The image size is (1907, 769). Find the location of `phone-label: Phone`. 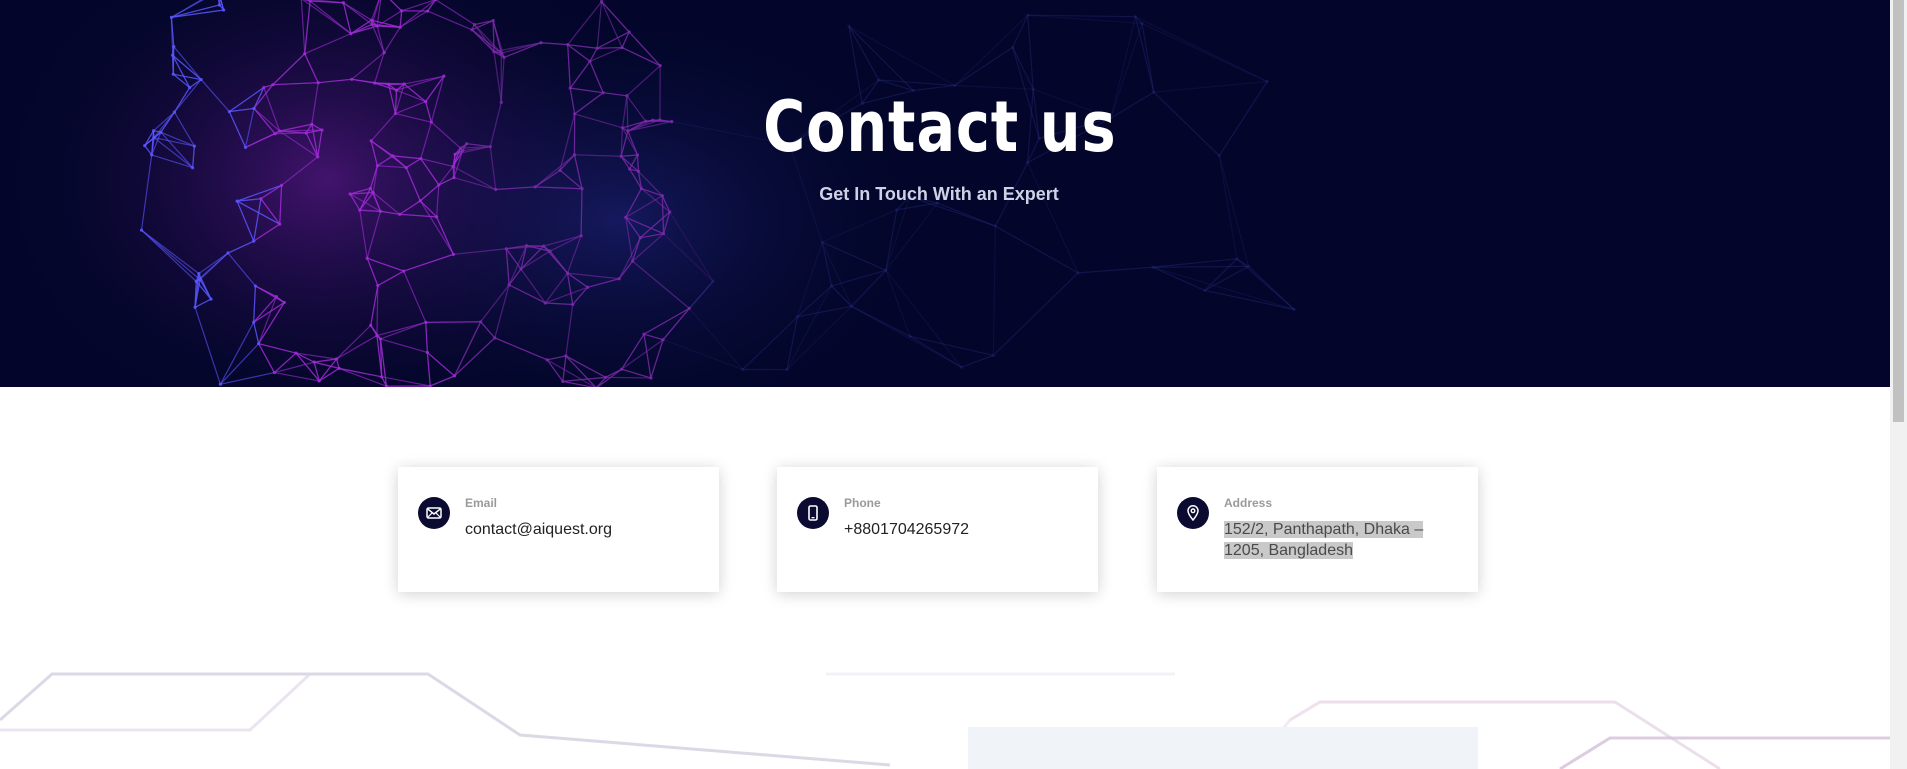

phone-label: Phone is located at coordinates (862, 503).